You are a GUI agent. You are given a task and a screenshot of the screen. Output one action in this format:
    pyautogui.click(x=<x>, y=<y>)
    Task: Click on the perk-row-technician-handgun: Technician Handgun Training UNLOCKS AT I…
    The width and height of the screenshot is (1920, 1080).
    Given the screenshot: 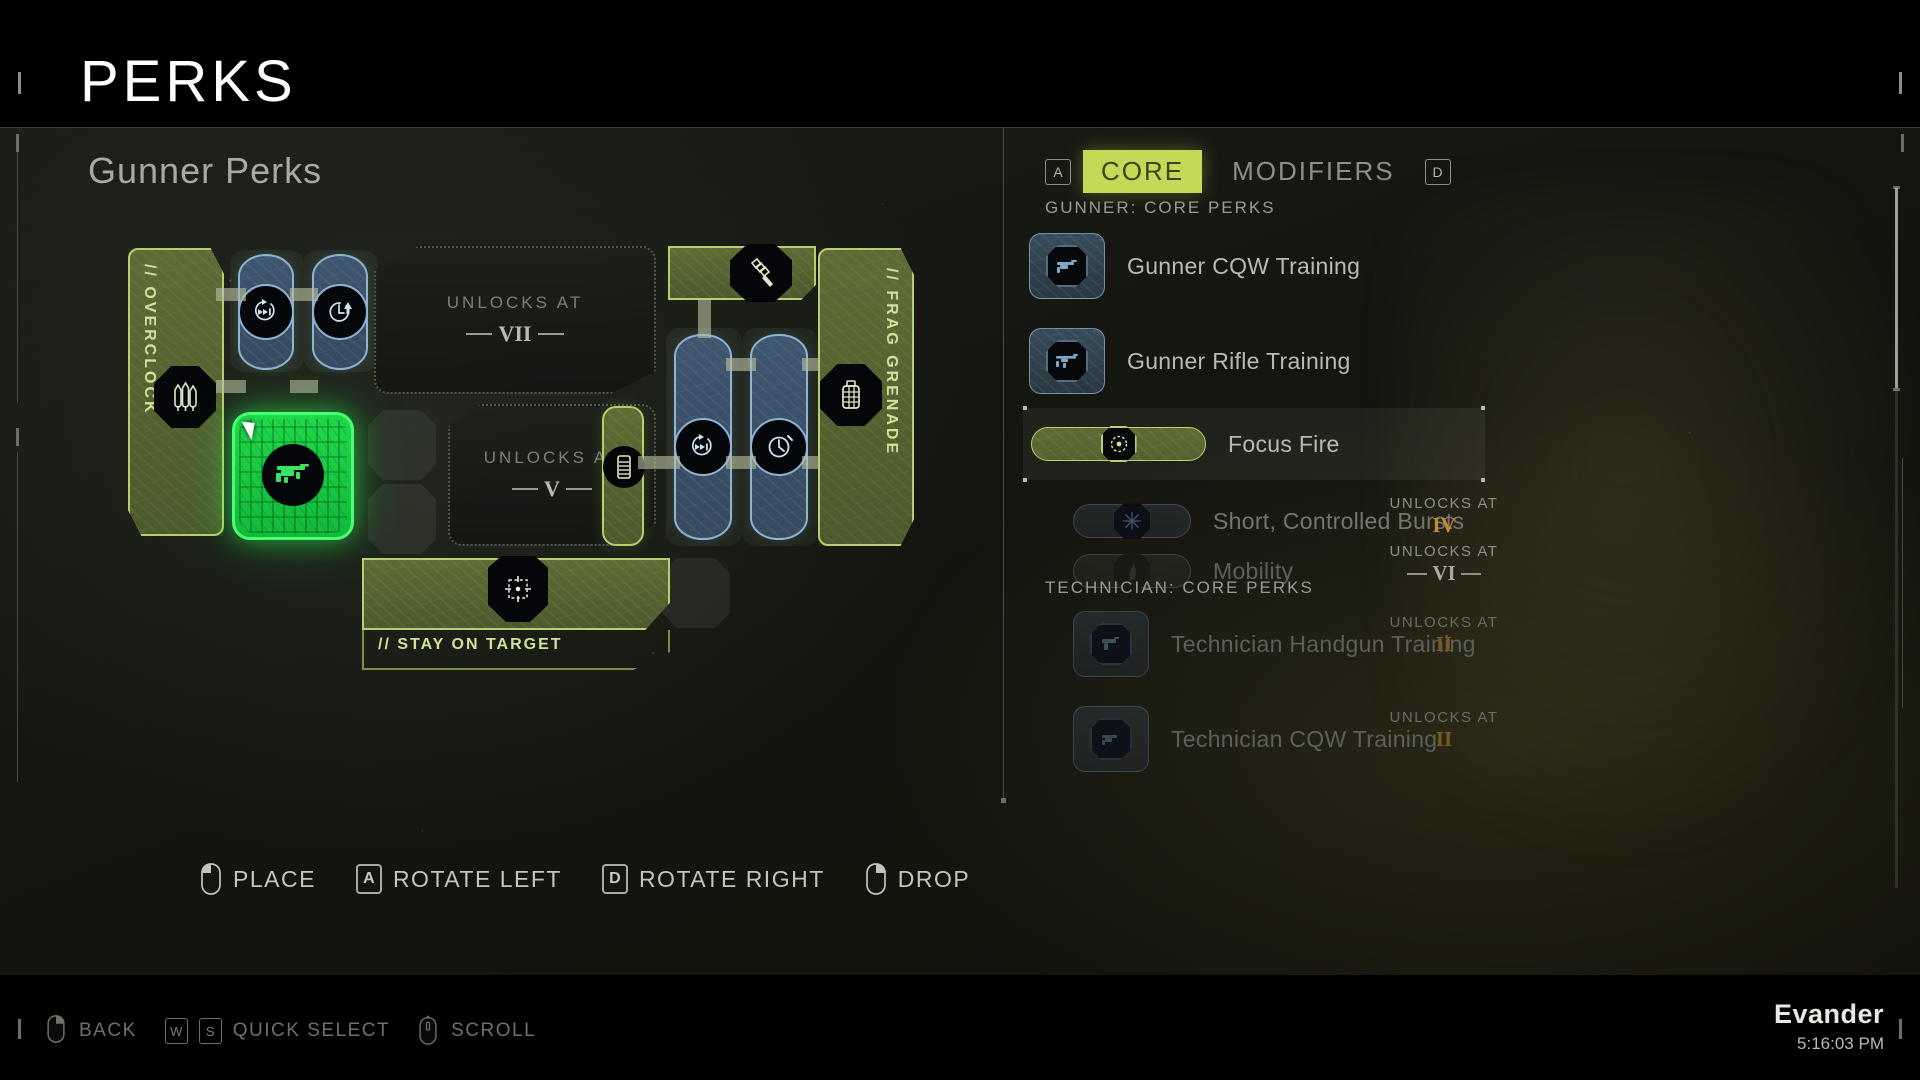 What is the action you would take?
    pyautogui.click(x=1263, y=644)
    